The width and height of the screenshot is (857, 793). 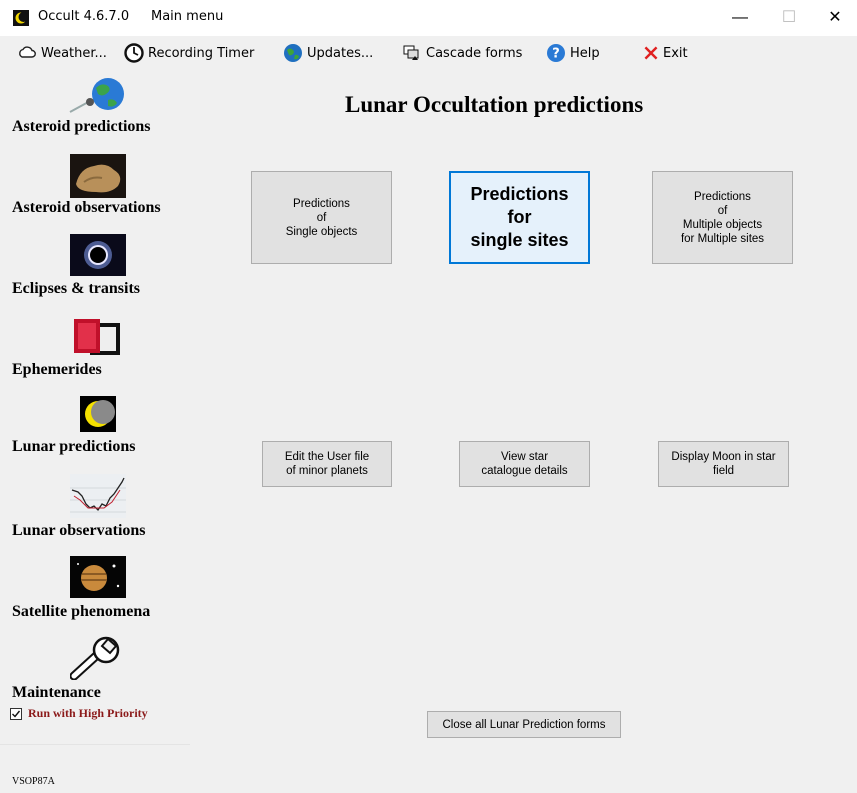 What do you see at coordinates (327, 464) in the screenshot?
I see `edit-user-file-button: Edit the User file of minor planets` at bounding box center [327, 464].